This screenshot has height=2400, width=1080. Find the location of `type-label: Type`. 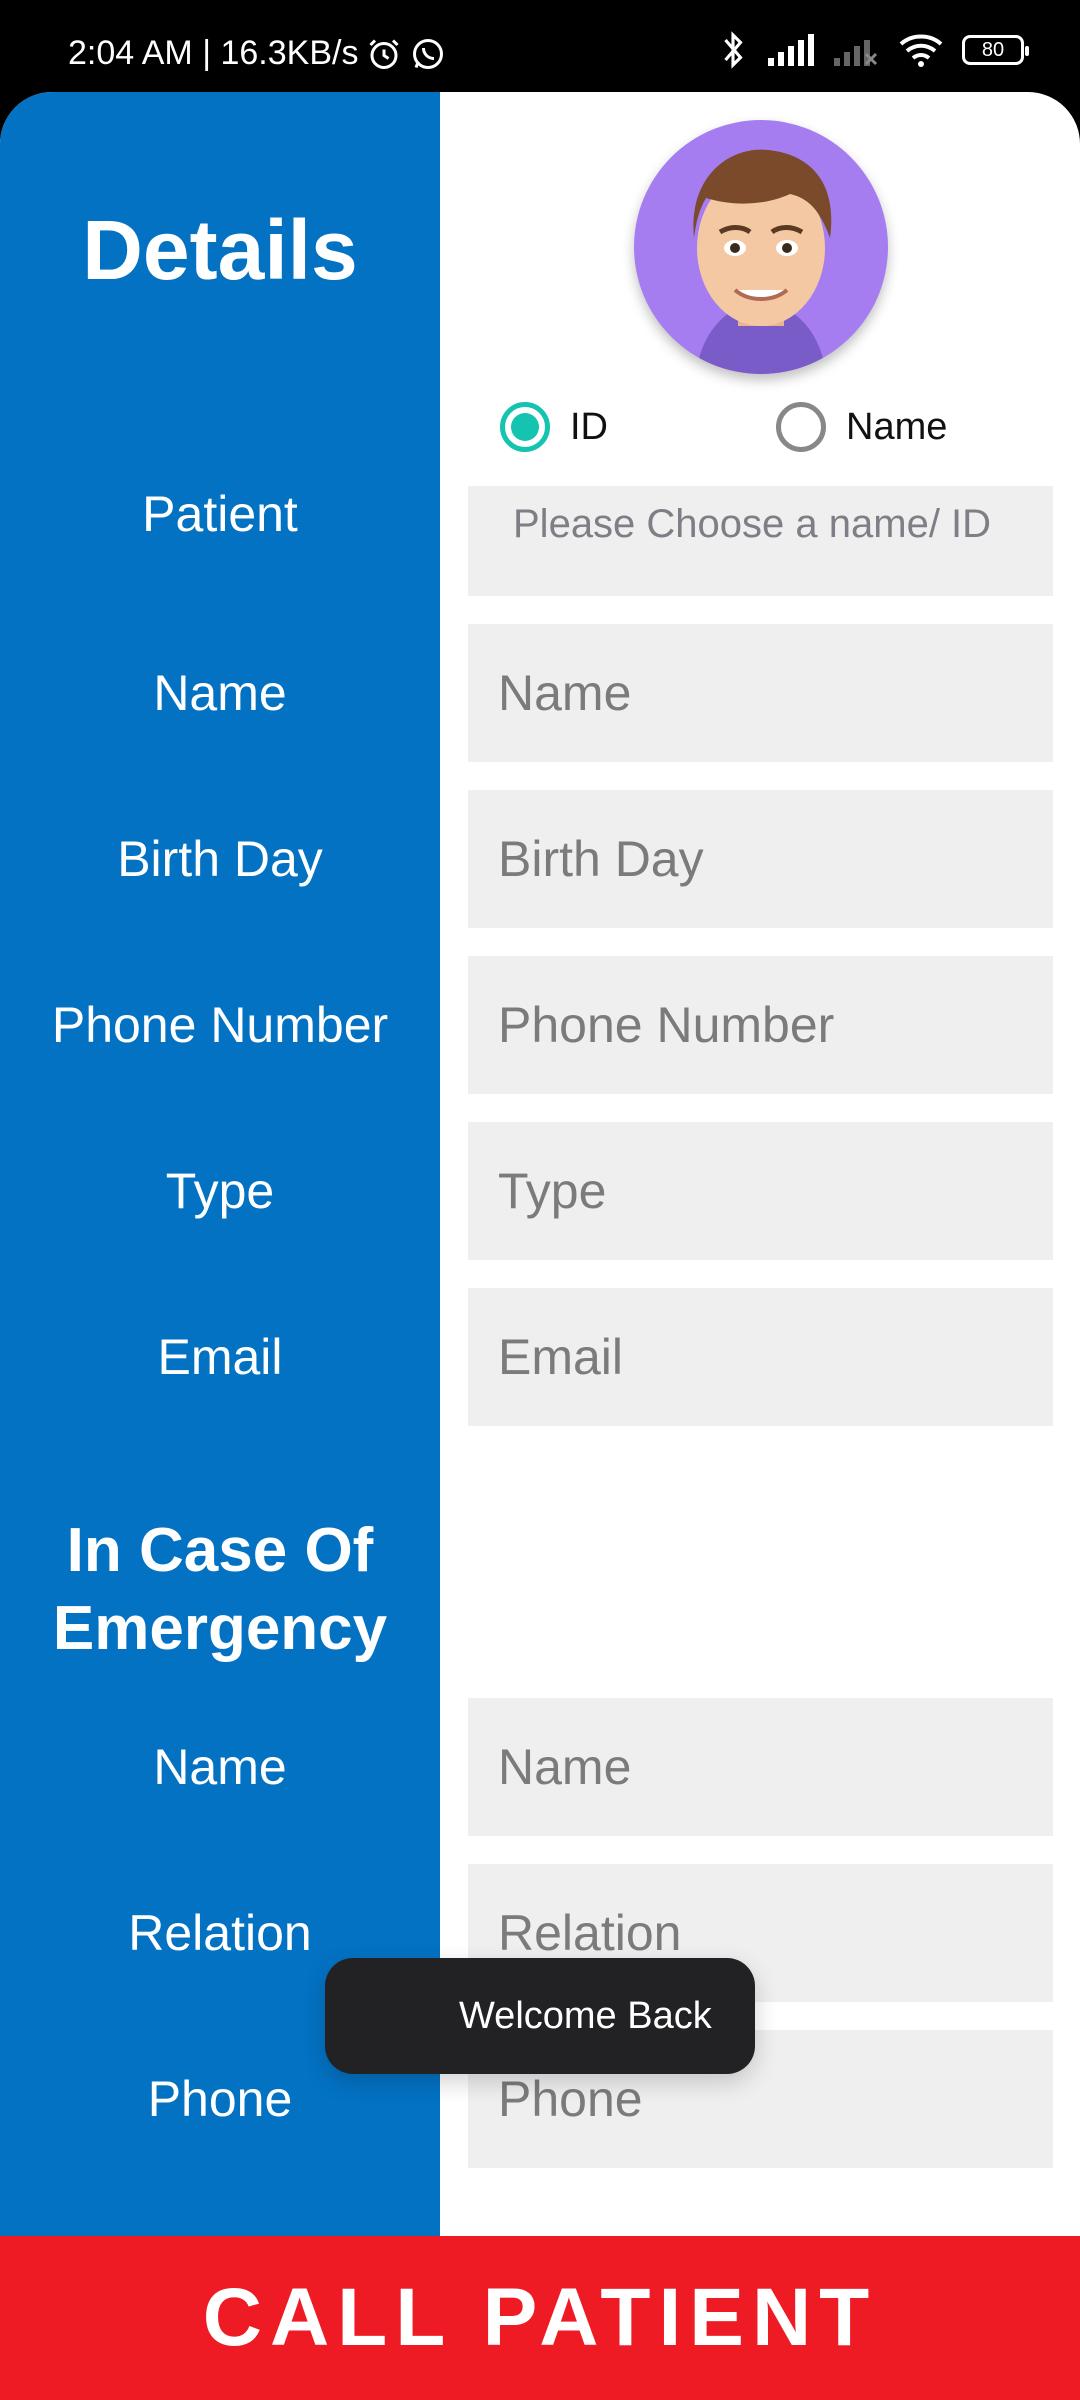

type-label: Type is located at coordinates (220, 1191).